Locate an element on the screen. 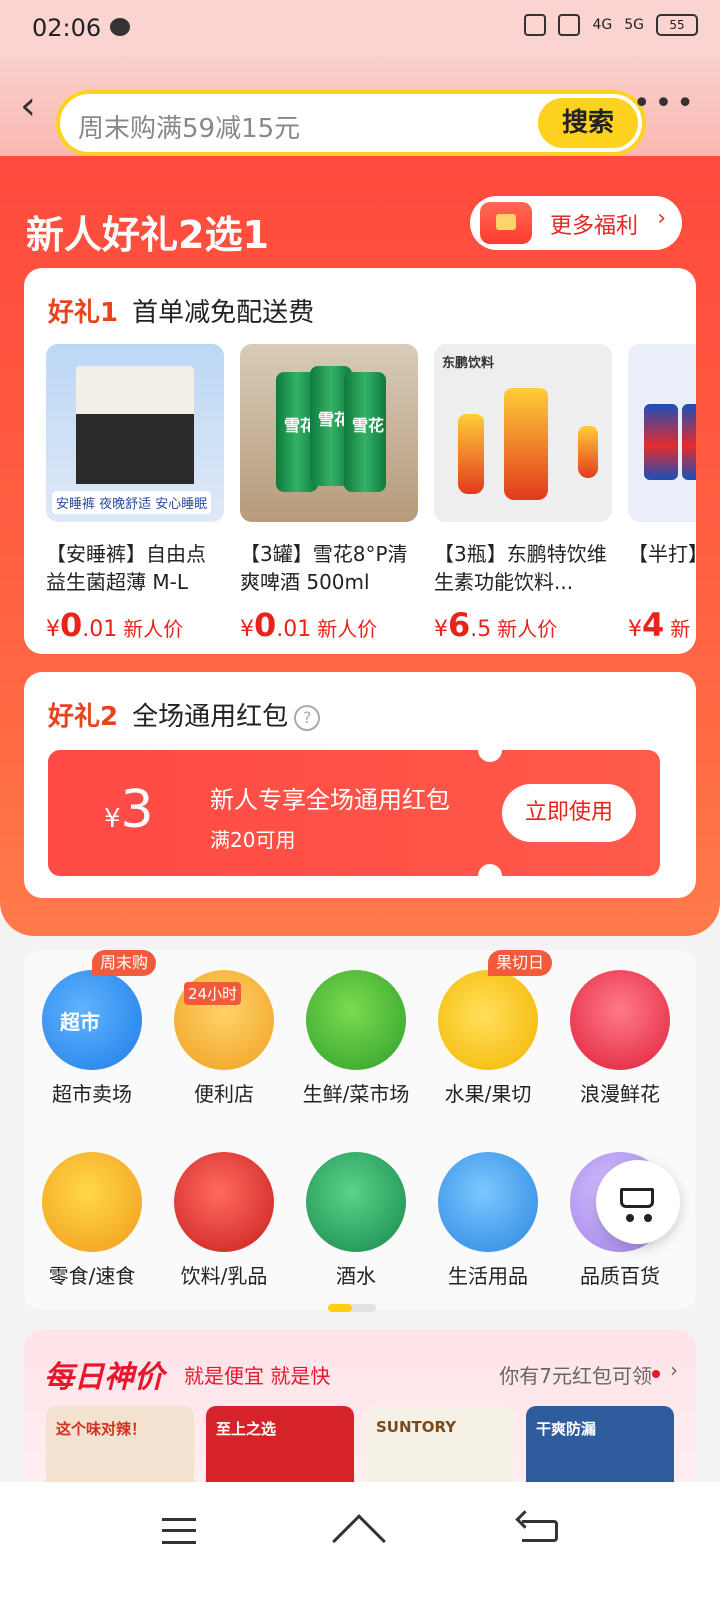 The image size is (720, 1600). vegetable-icon is located at coordinates (356, 1020).